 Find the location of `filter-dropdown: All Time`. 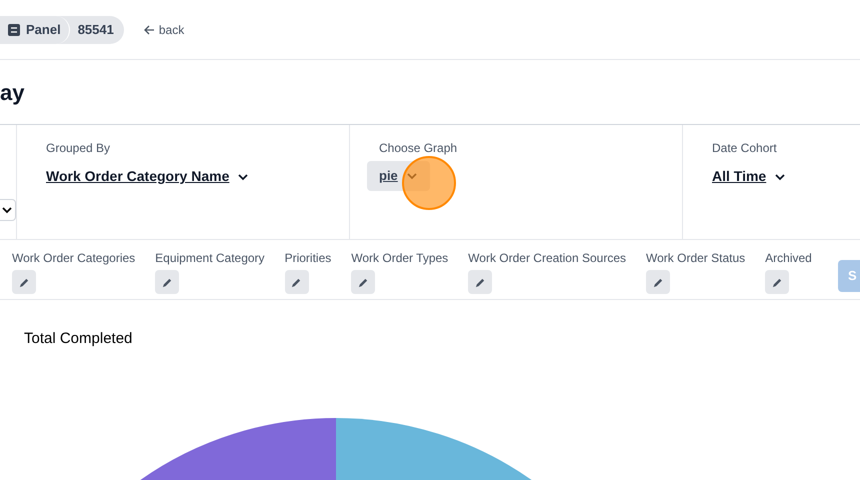

filter-dropdown: All Time is located at coordinates (749, 176).